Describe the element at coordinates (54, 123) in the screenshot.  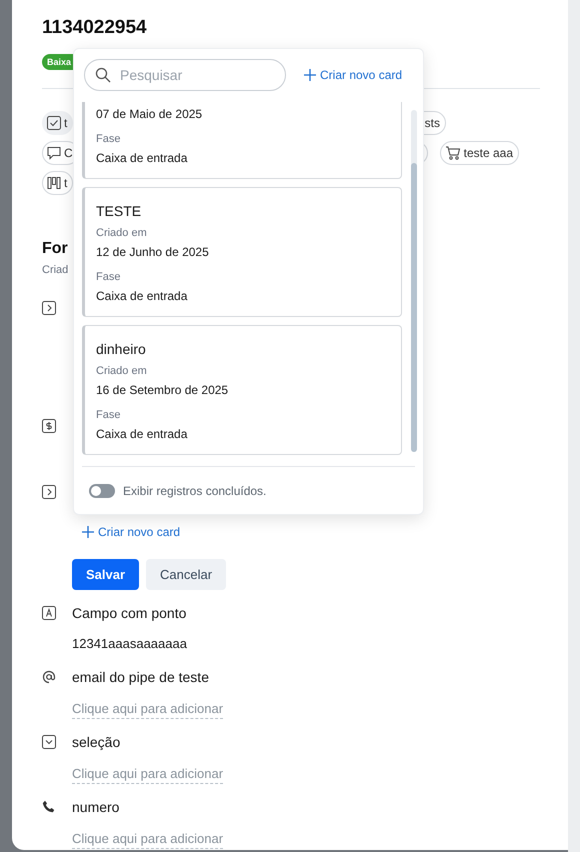
I see `checkbox-icon` at that location.